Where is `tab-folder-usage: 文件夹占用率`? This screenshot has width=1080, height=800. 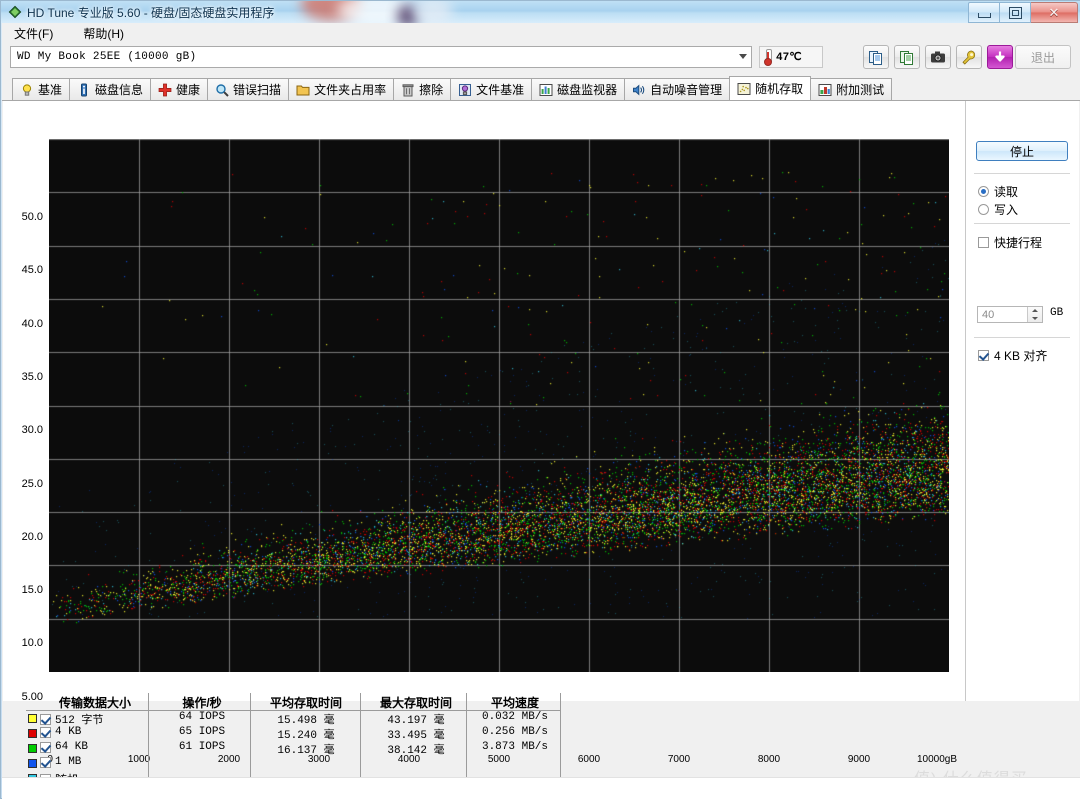
tab-folder-usage: 文件夹占用率 is located at coordinates (341, 89).